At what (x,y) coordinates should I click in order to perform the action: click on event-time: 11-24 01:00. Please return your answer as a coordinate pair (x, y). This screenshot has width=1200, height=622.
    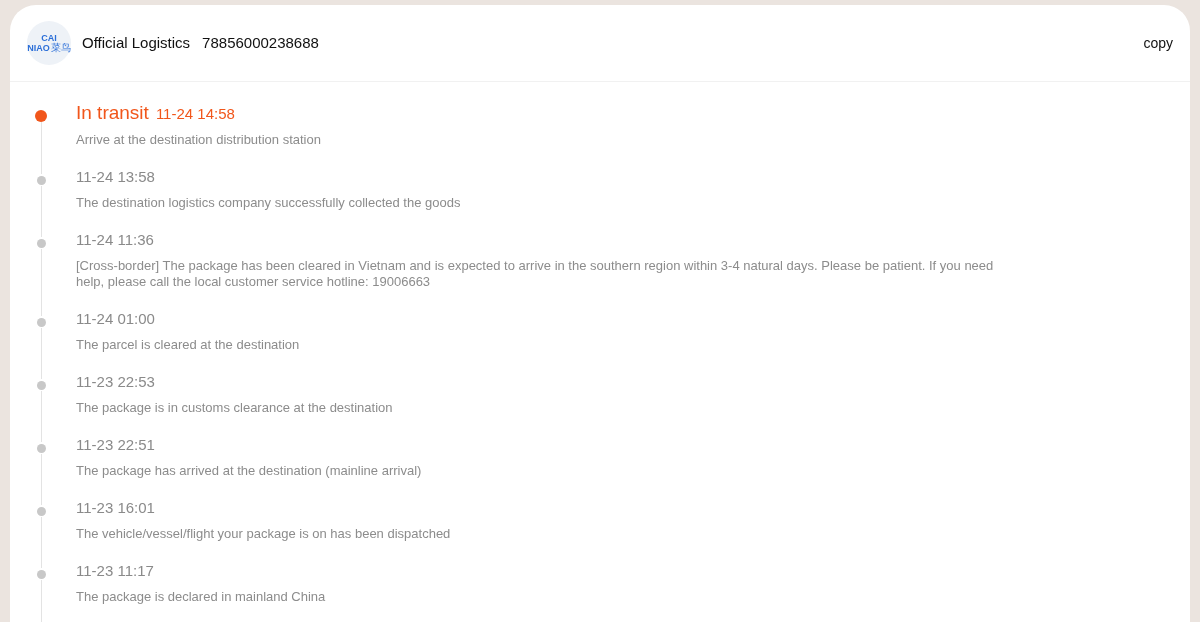
    Looking at the image, I should click on (115, 319).